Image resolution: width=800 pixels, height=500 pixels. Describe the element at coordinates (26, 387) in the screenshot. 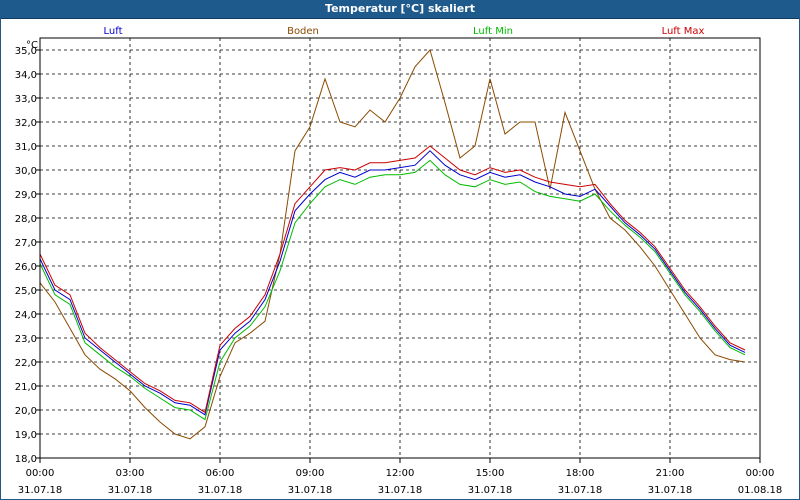

I see `y-tick-label: 21,0` at that location.